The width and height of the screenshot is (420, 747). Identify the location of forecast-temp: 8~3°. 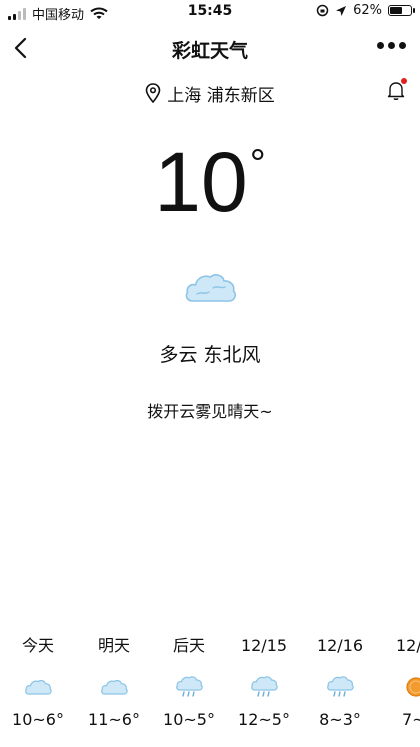
(340, 719).